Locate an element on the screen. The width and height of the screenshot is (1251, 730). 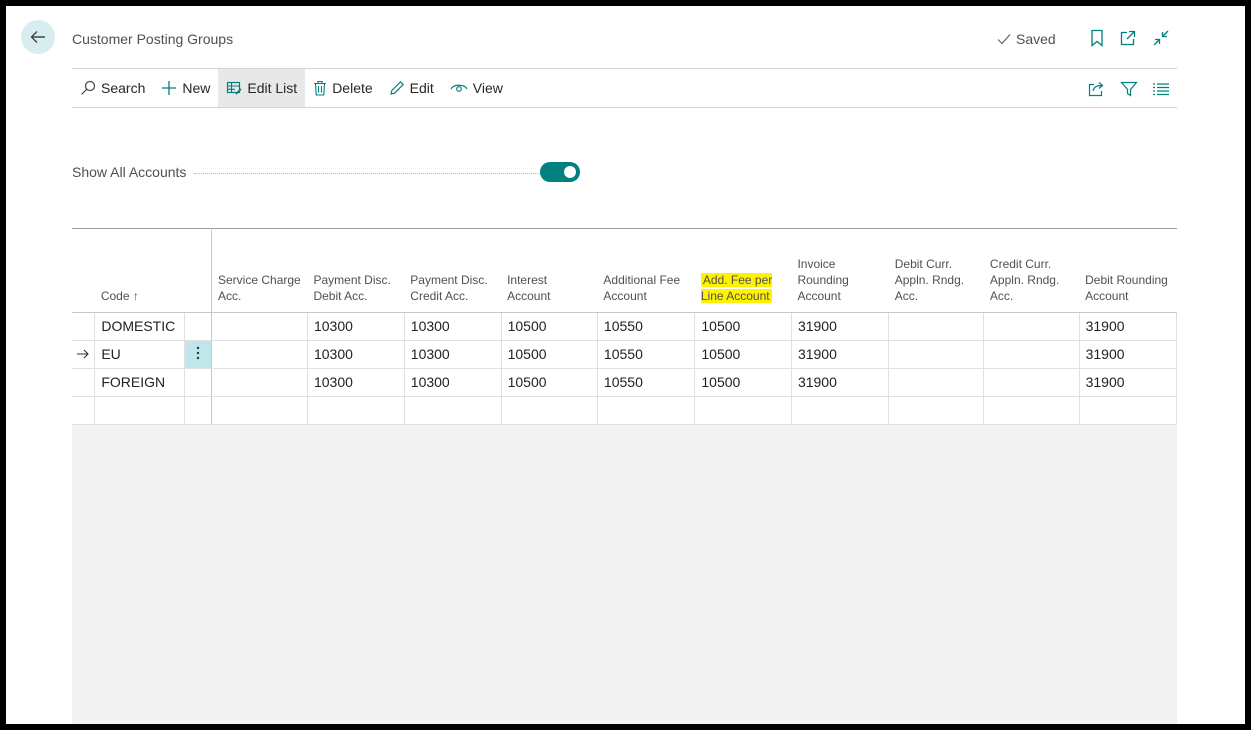
arrow-right-icon is located at coordinates (83, 354).